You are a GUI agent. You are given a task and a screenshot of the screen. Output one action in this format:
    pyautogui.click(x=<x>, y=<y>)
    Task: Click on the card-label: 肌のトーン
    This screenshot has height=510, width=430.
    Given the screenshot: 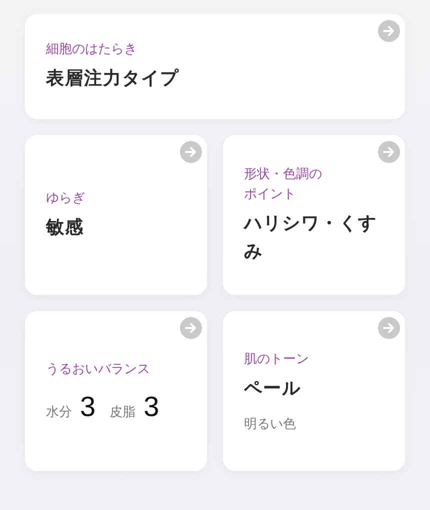 What is the action you would take?
    pyautogui.click(x=277, y=359)
    